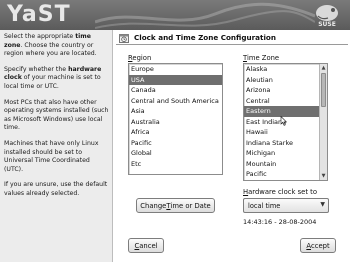  What do you see at coordinates (285, 153) in the screenshot?
I see `timezone-list-item: Michigan` at bounding box center [285, 153].